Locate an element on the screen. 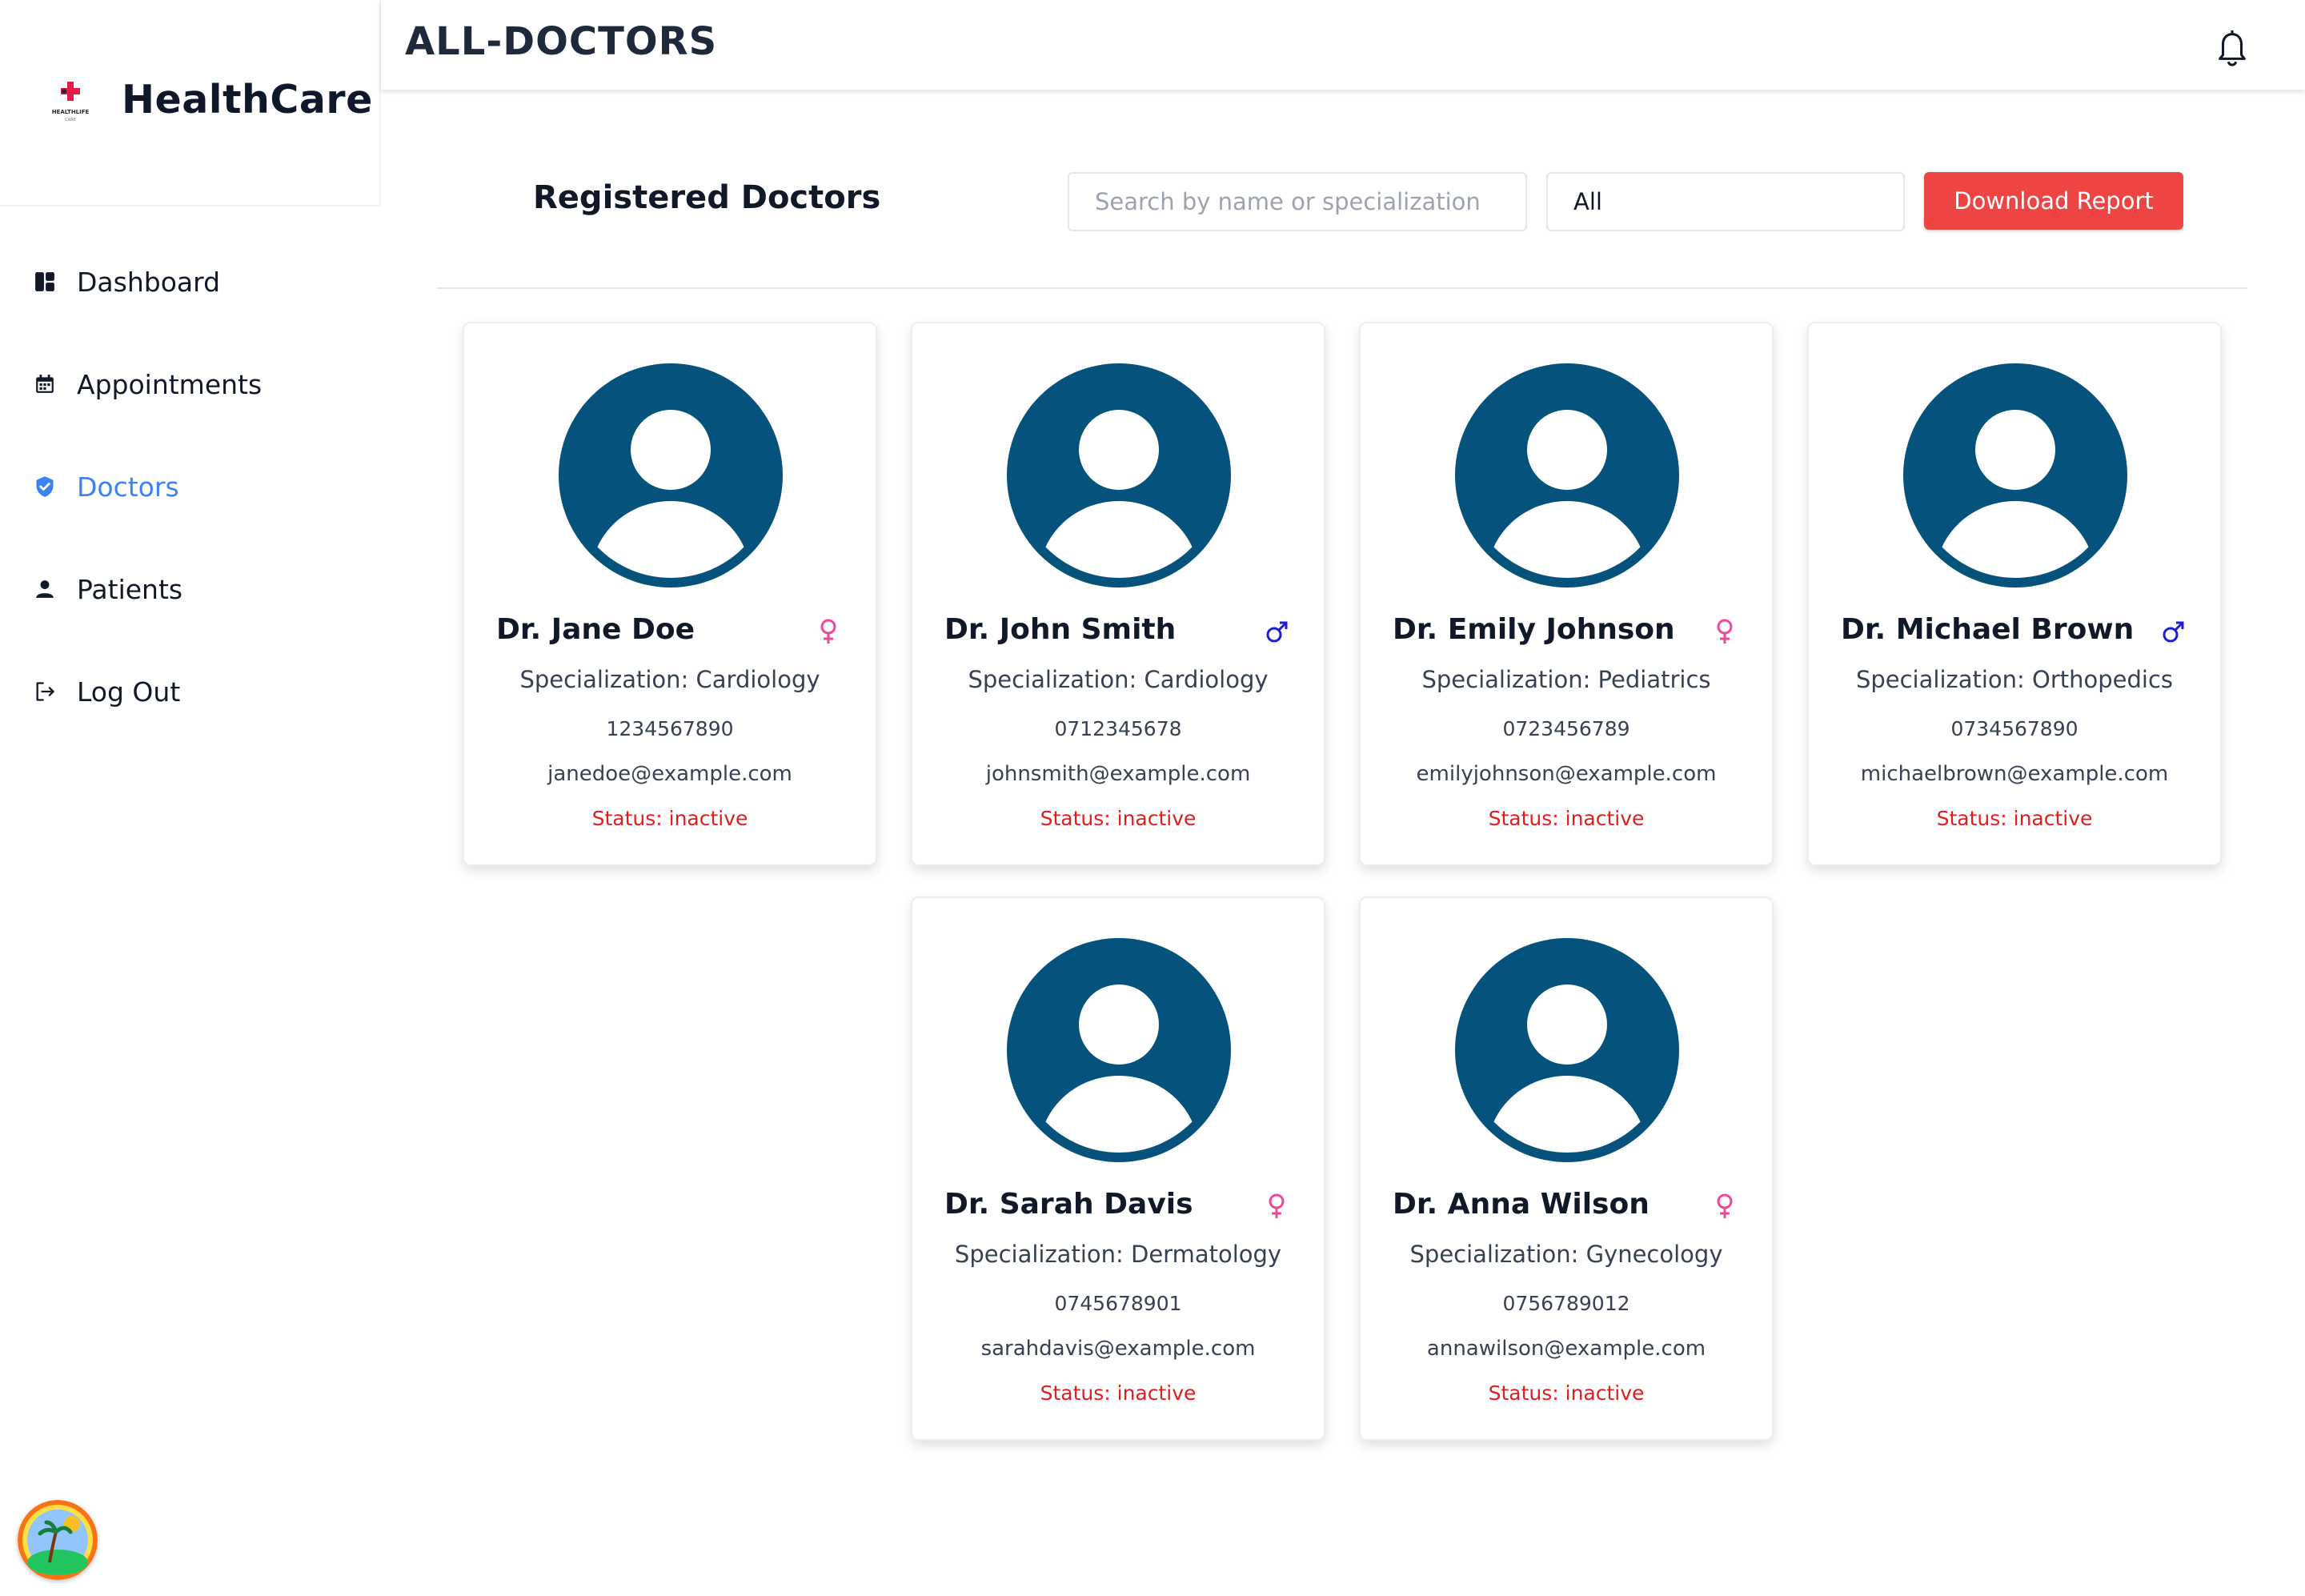 Image resolution: width=2305 pixels, height=1596 pixels. sidebar-item-label: Doctors is located at coordinates (128, 487).